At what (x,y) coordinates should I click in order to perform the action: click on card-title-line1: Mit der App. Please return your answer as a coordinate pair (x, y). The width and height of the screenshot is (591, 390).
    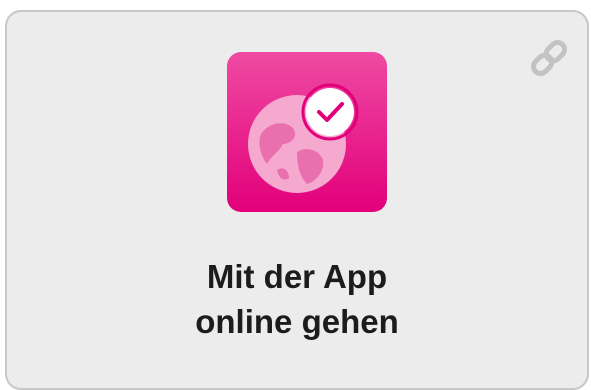
    Looking at the image, I should click on (297, 276).